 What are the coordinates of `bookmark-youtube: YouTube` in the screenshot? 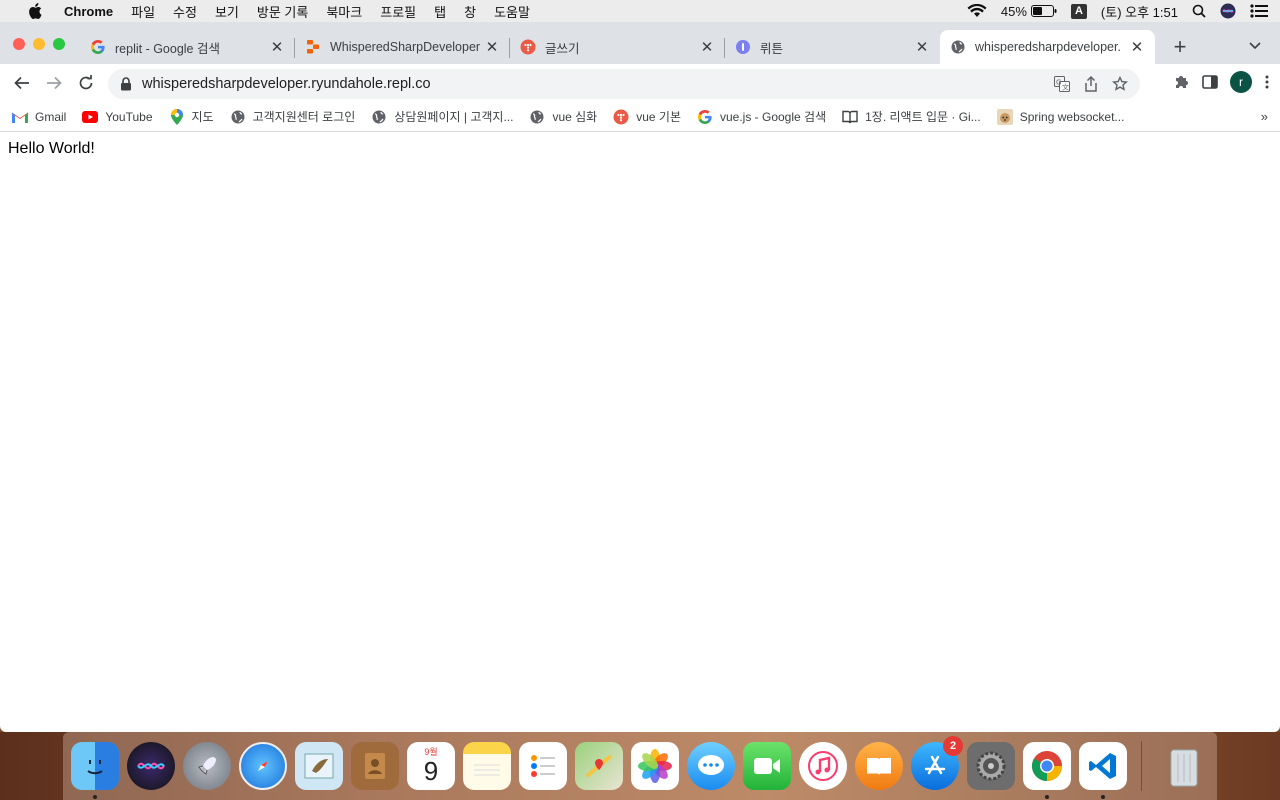 It's located at (117, 117).